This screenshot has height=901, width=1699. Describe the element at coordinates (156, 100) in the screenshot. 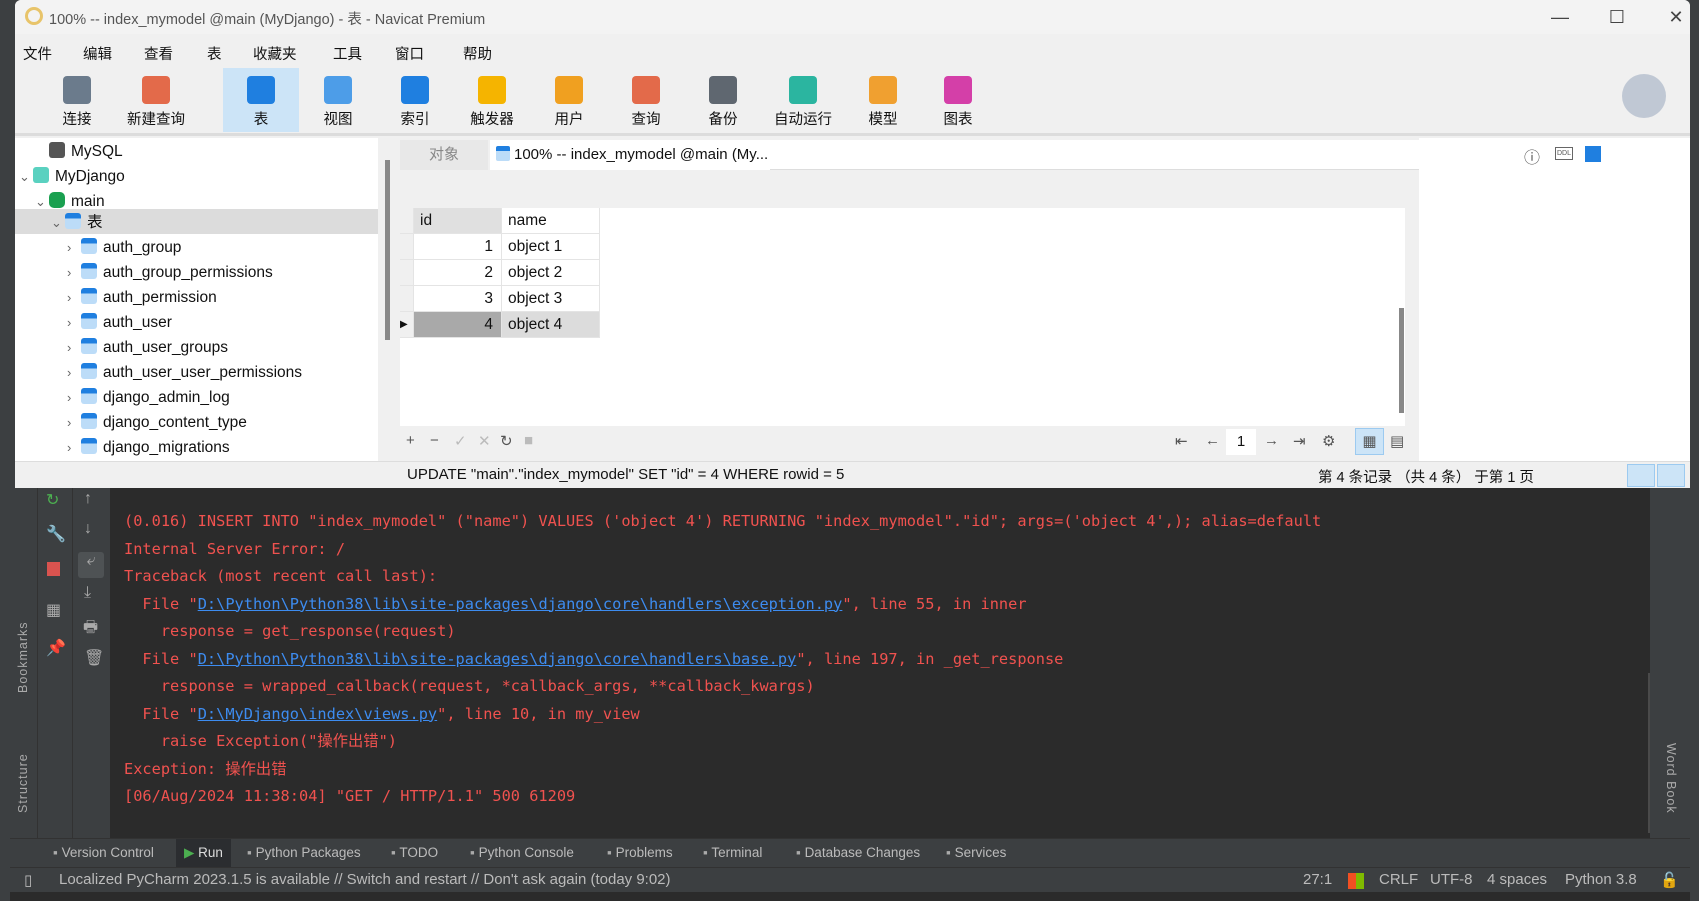

I see `toolbar-new-query-button: 新建查询` at that location.